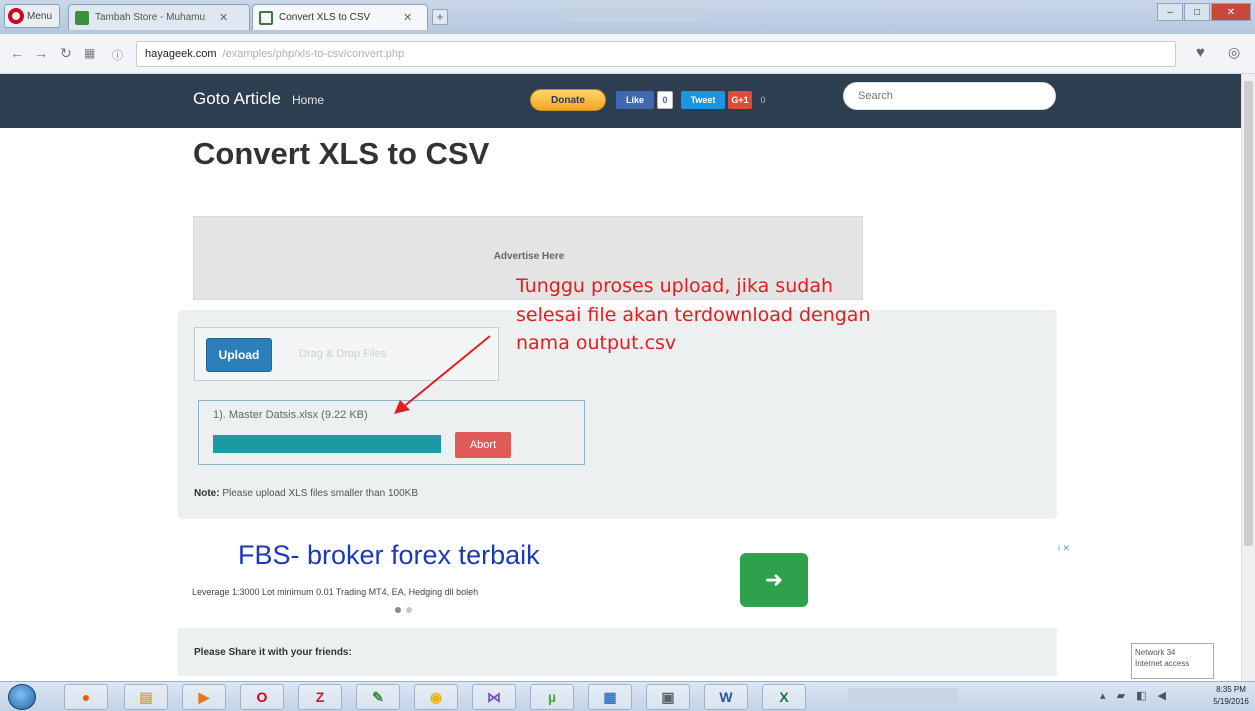 This screenshot has height=711, width=1255. I want to click on facebook-like-button: Like, so click(635, 100).